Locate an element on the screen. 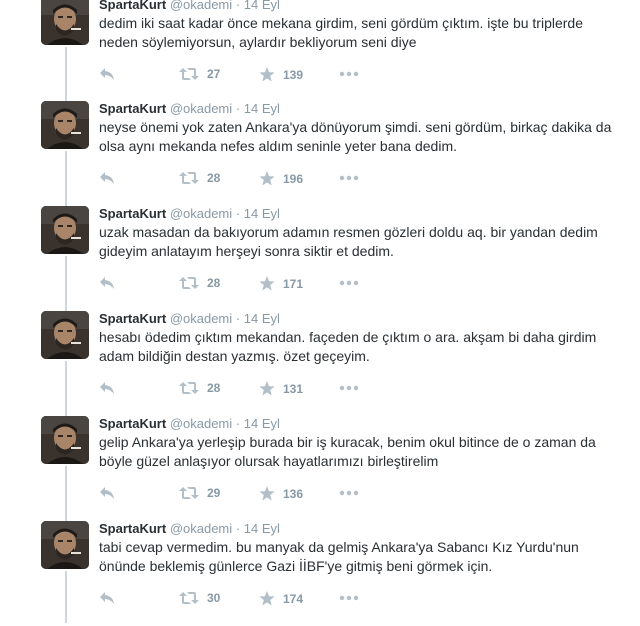 The width and height of the screenshot is (640, 626). favorite-button: 196 is located at coordinates (281, 178).